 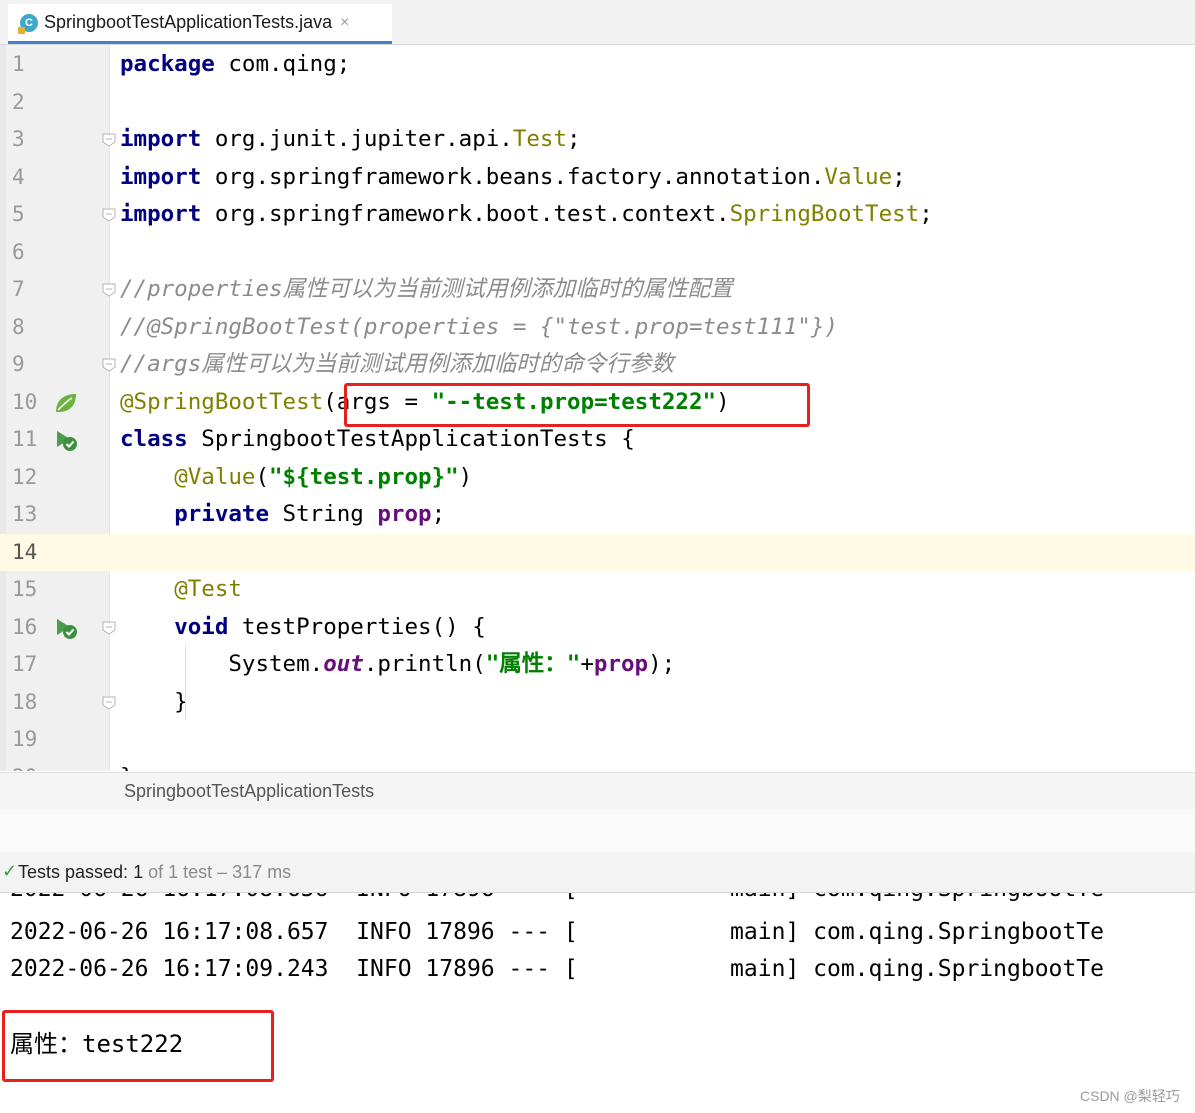 What do you see at coordinates (25, 439) in the screenshot?
I see `line-number: 11` at bounding box center [25, 439].